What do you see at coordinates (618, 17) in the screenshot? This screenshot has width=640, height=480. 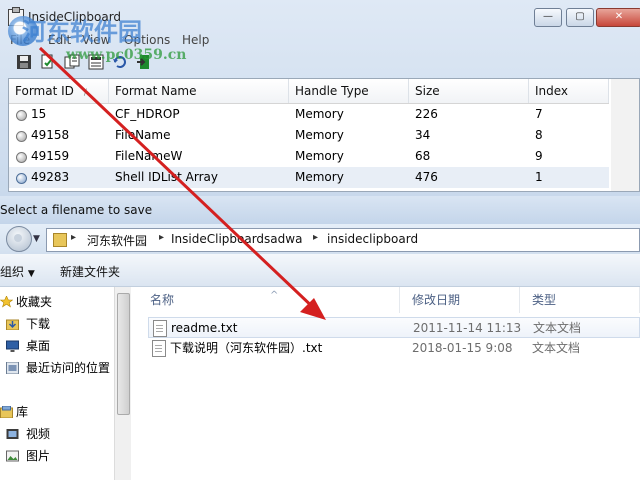 I see `close-button: ✕` at bounding box center [618, 17].